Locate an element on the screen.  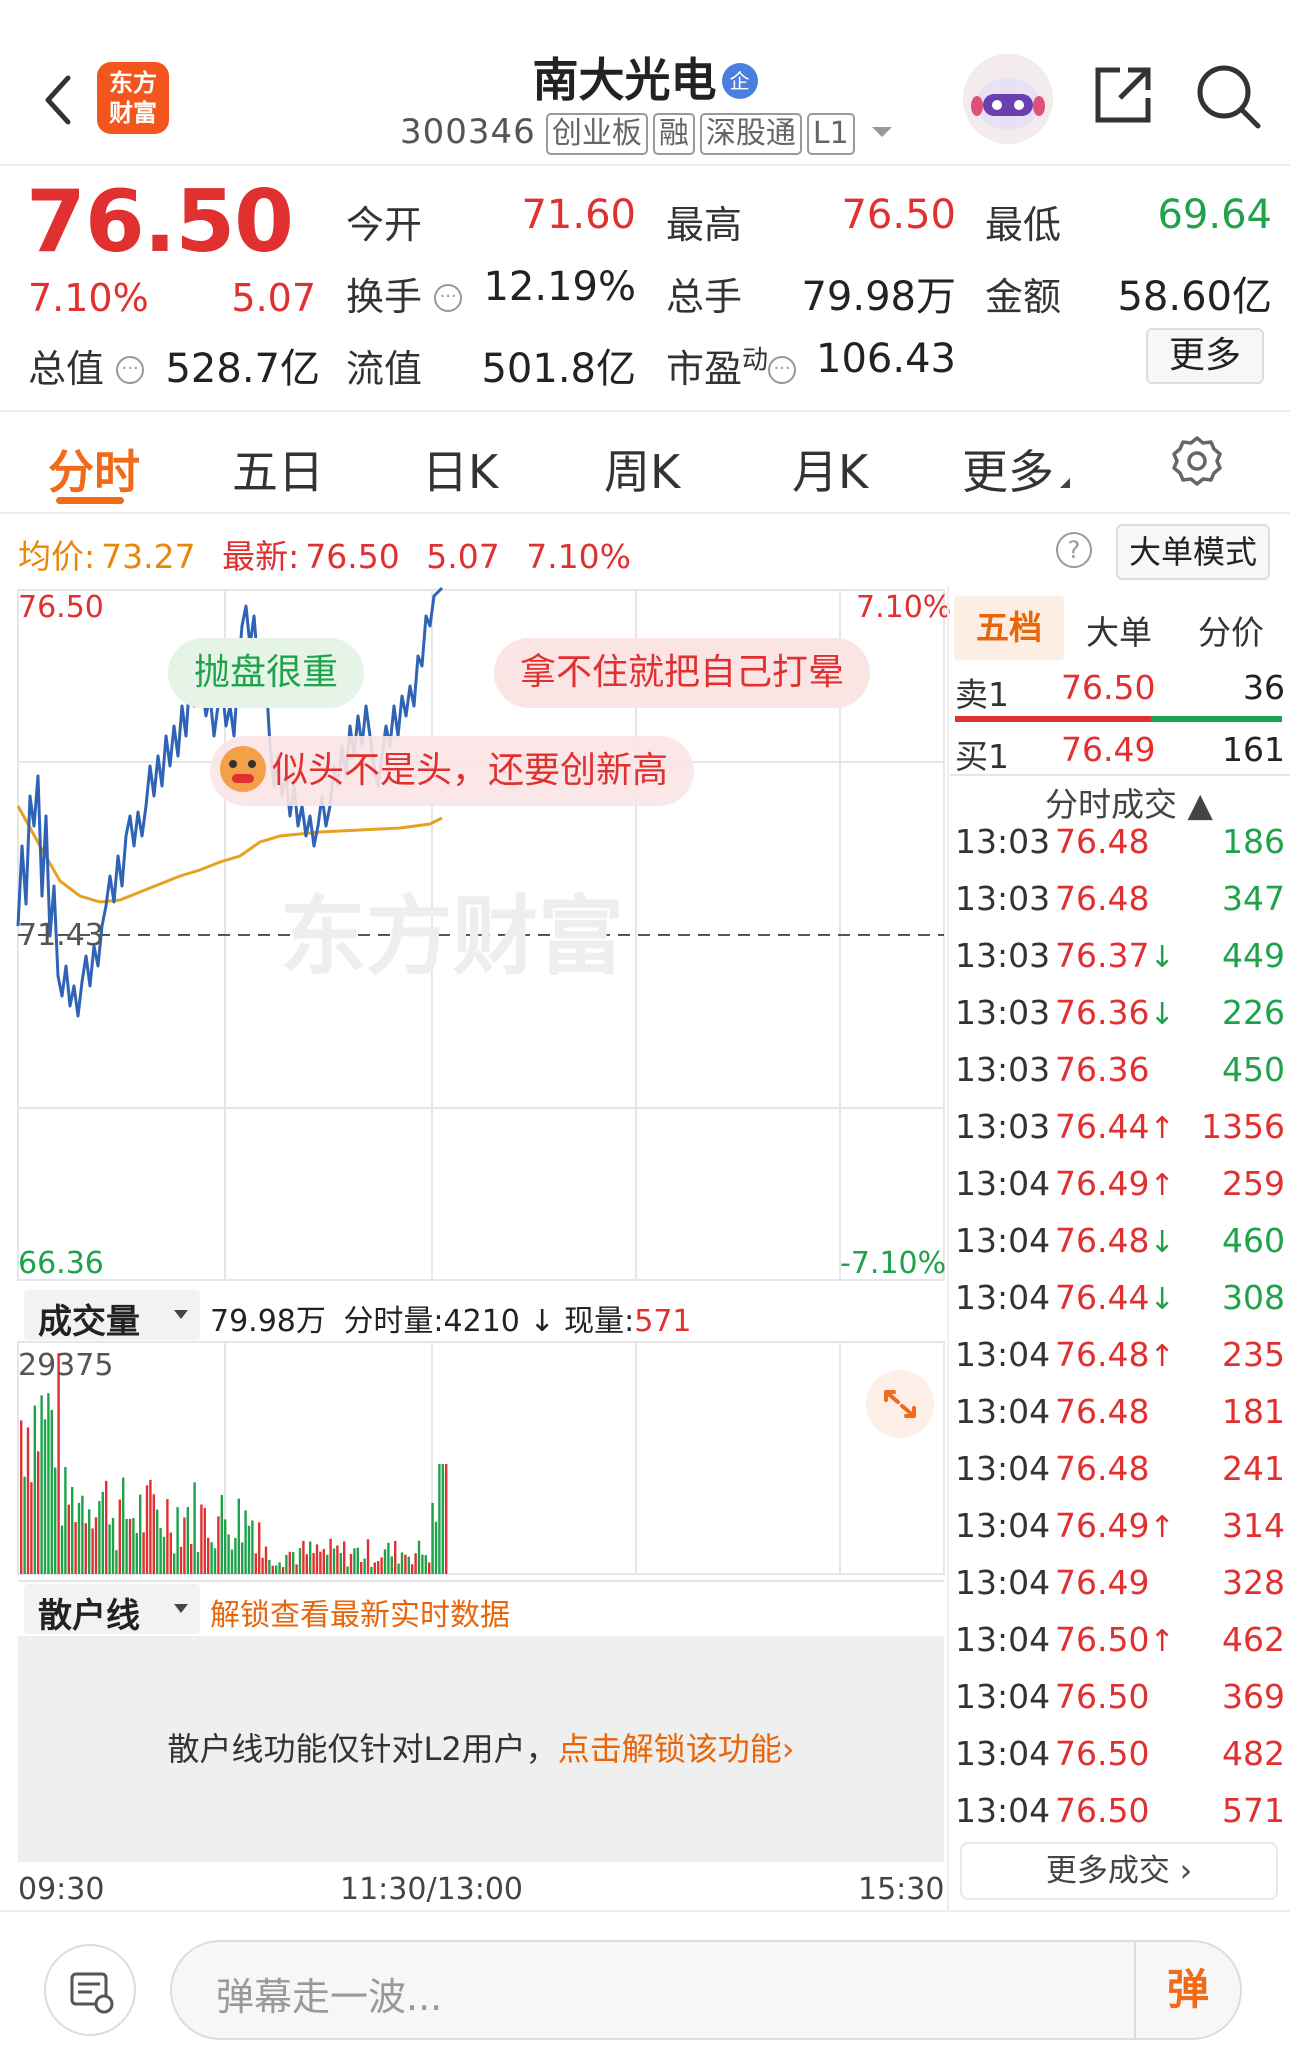
orderbook-tab-bigorder: 大单 is located at coordinates (1119, 630).